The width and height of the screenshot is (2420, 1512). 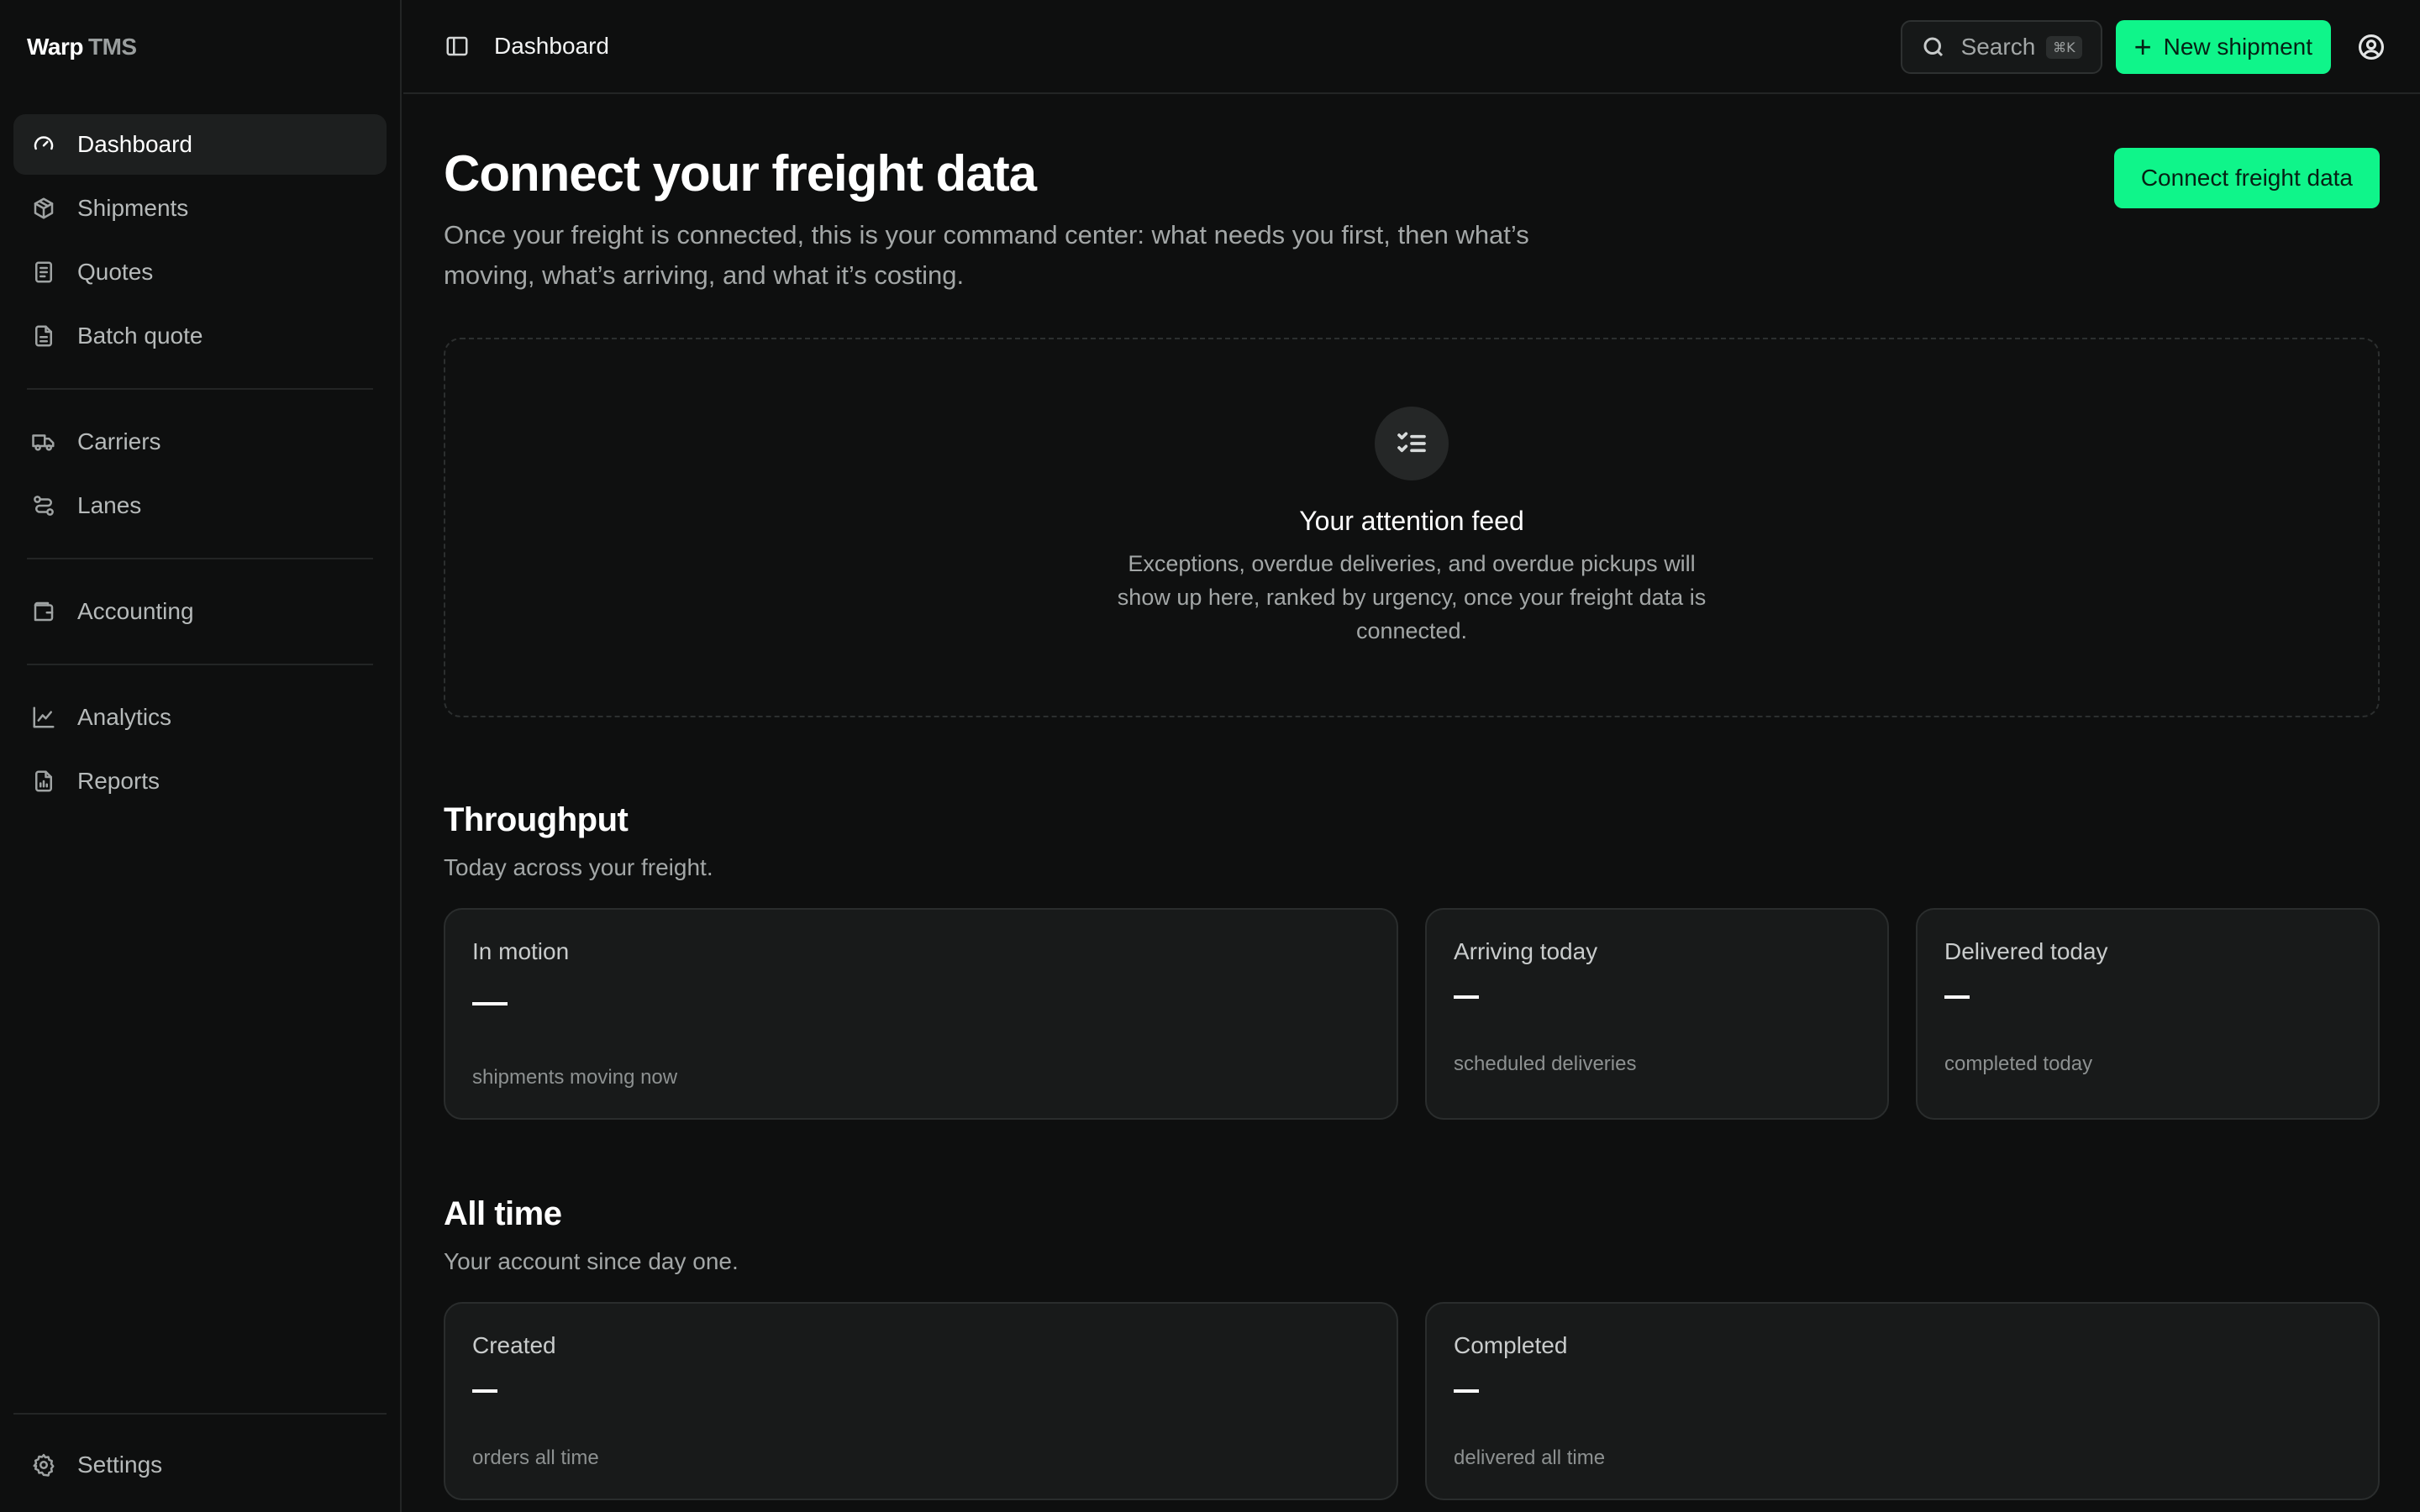 What do you see at coordinates (575, 1077) in the screenshot?
I see `stat-note: shipments moving now` at bounding box center [575, 1077].